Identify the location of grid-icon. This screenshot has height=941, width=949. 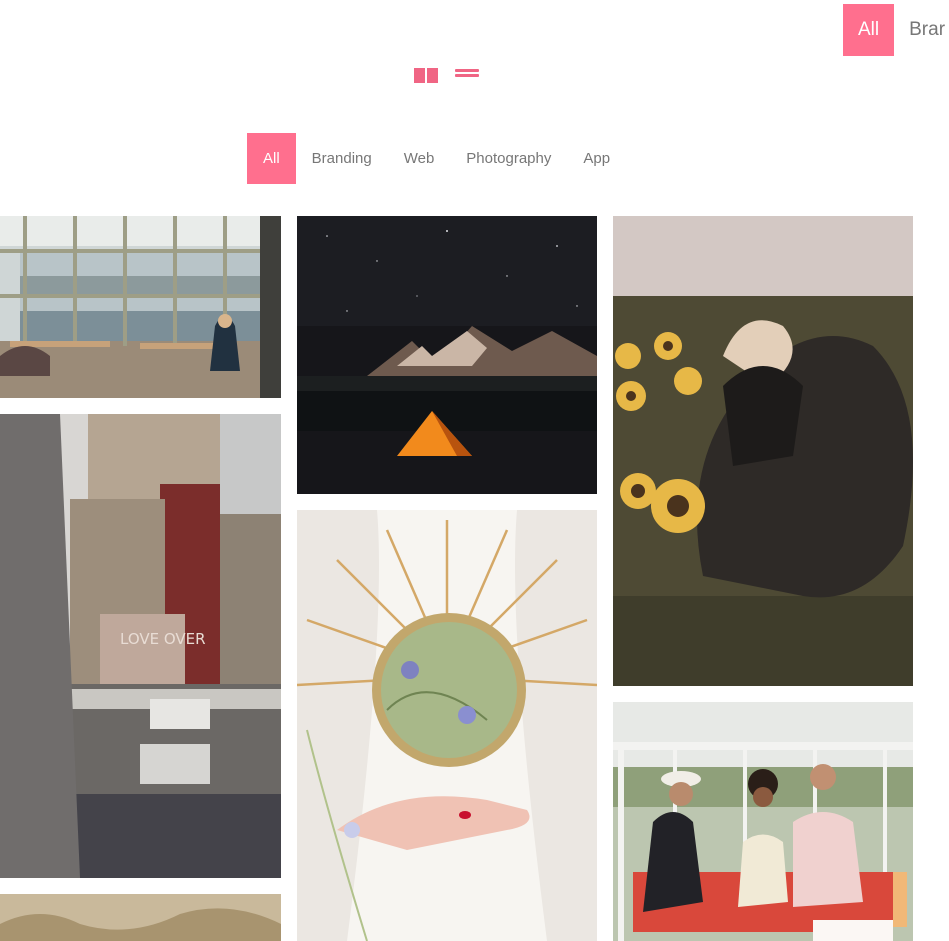
(427, 75).